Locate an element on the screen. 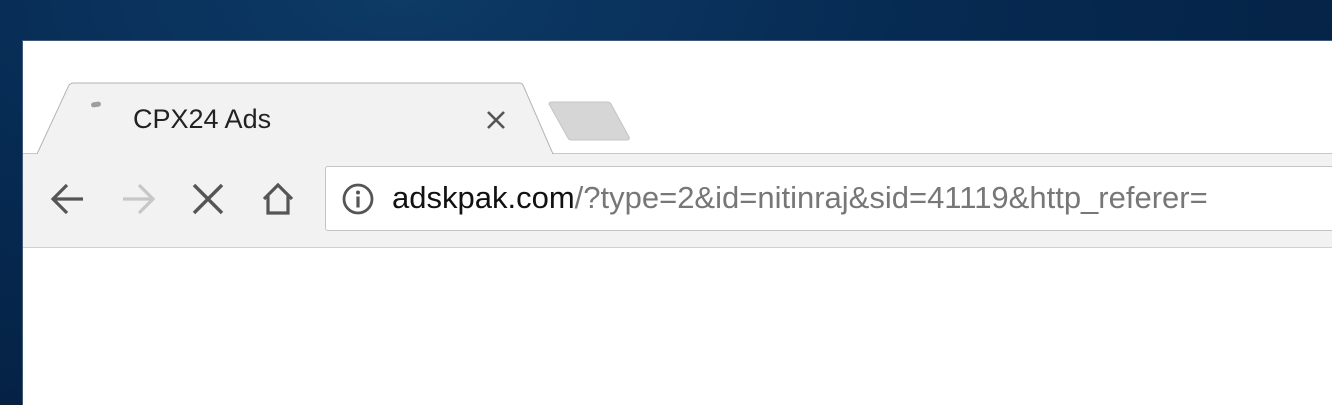  stop-button is located at coordinates (208, 199).